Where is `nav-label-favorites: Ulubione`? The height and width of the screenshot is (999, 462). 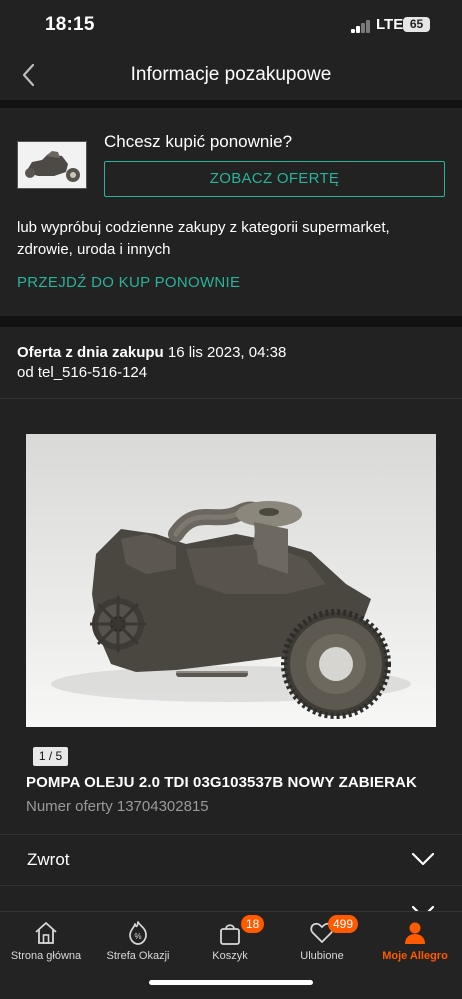 nav-label-favorites: Ulubione is located at coordinates (322, 956).